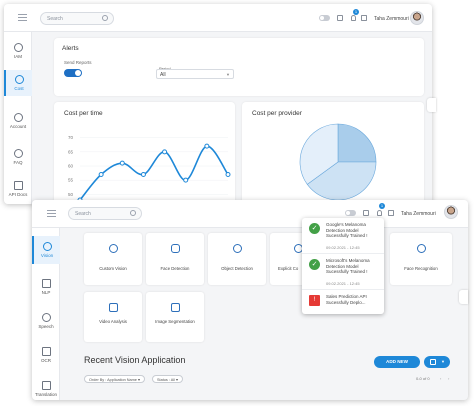 The height and width of the screenshot is (406, 476). What do you see at coordinates (167, 379) in the screenshot?
I see `status-filter: Status : All ▾` at bounding box center [167, 379].